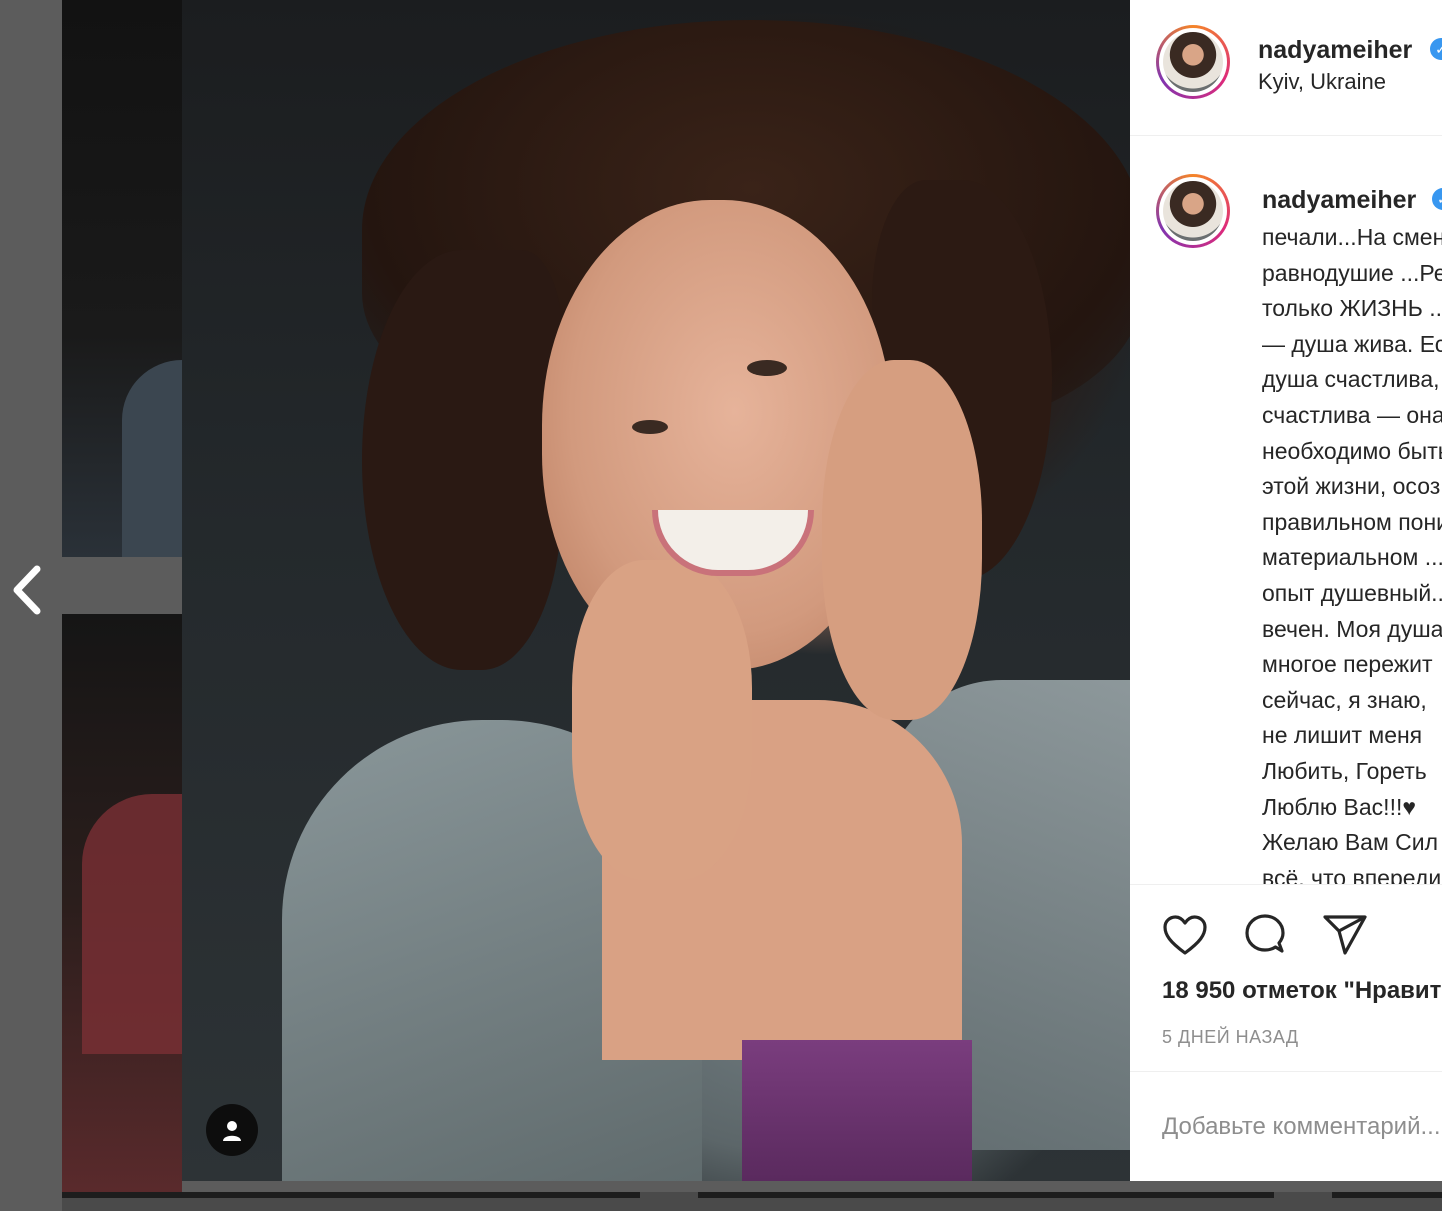 The height and width of the screenshot is (1211, 1442). What do you see at coordinates (1322, 82) in the screenshot?
I see `location-link: Kyiv, Ukraine` at bounding box center [1322, 82].